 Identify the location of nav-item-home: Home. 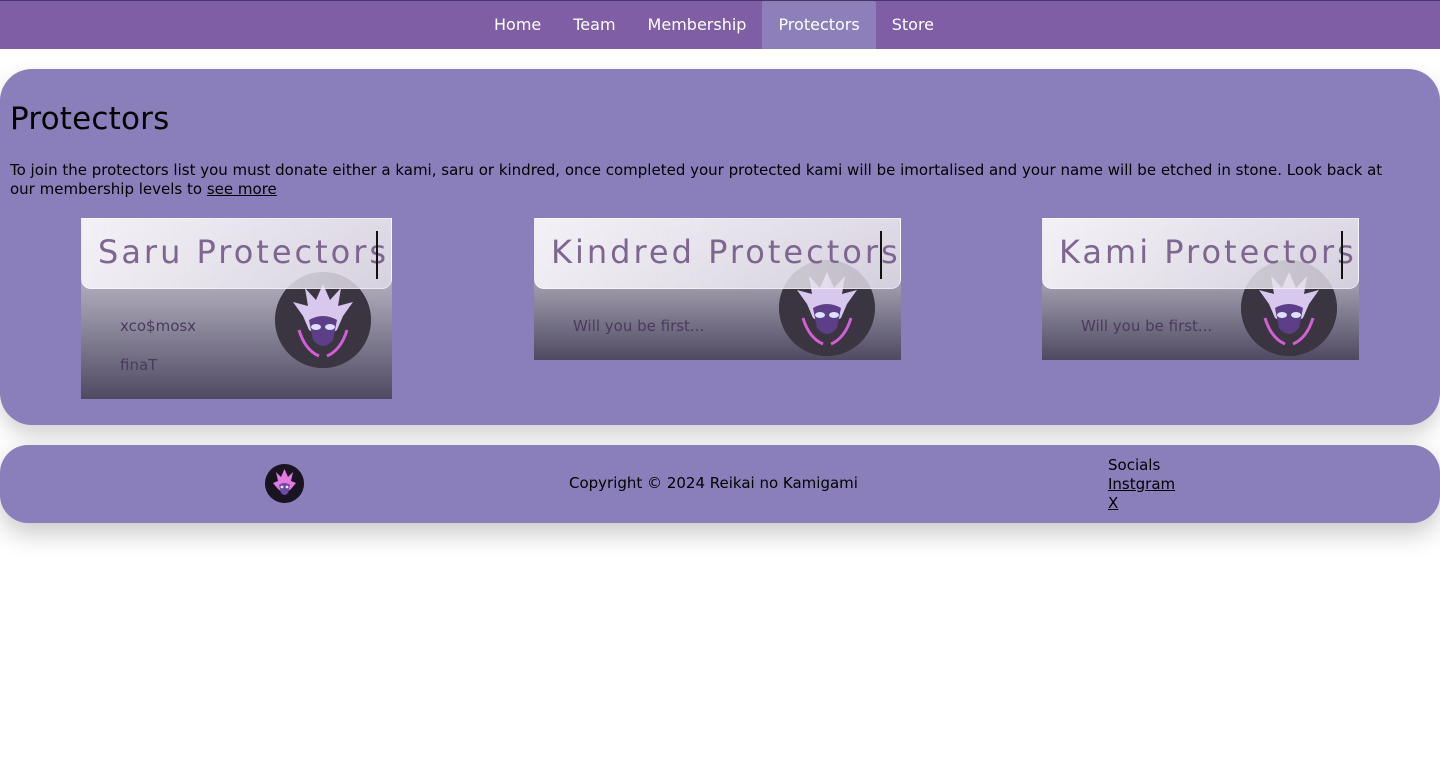
(517, 25).